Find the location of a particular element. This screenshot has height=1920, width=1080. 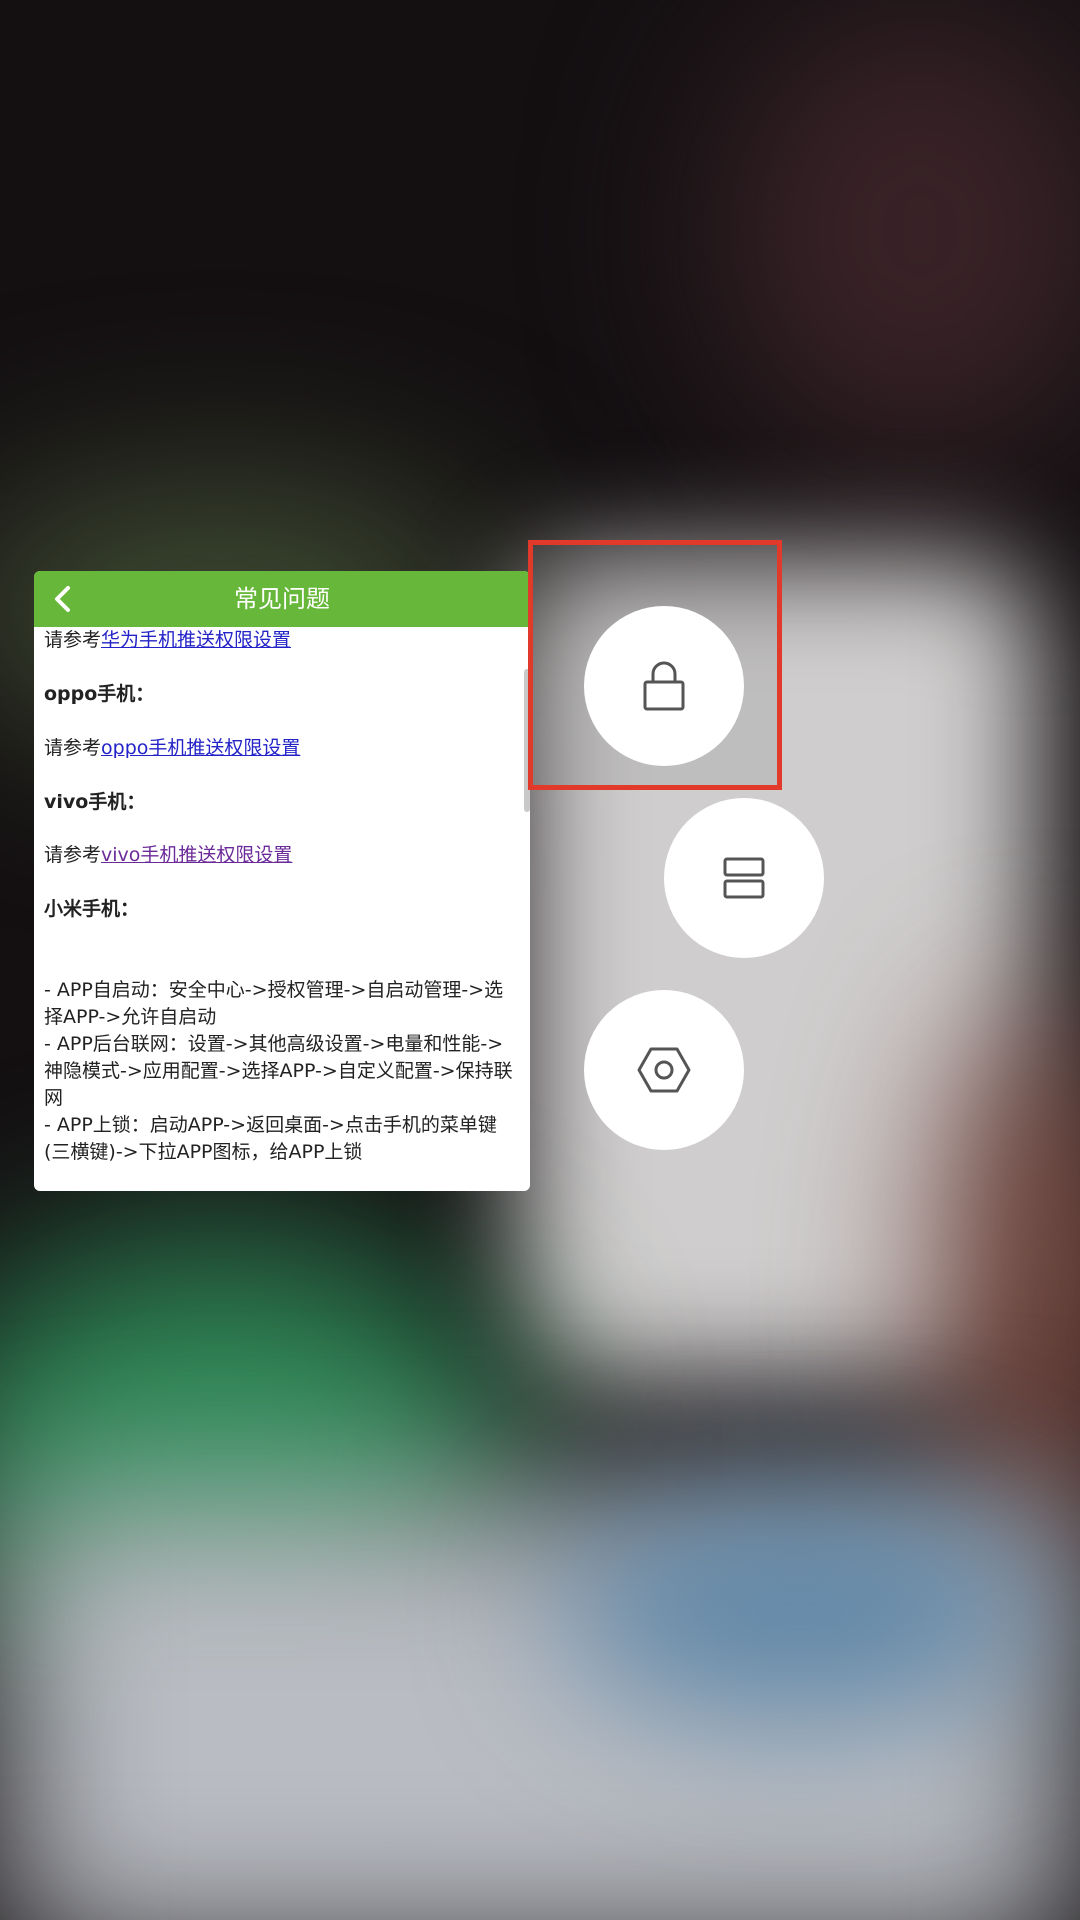

lock-icon is located at coordinates (664, 686).